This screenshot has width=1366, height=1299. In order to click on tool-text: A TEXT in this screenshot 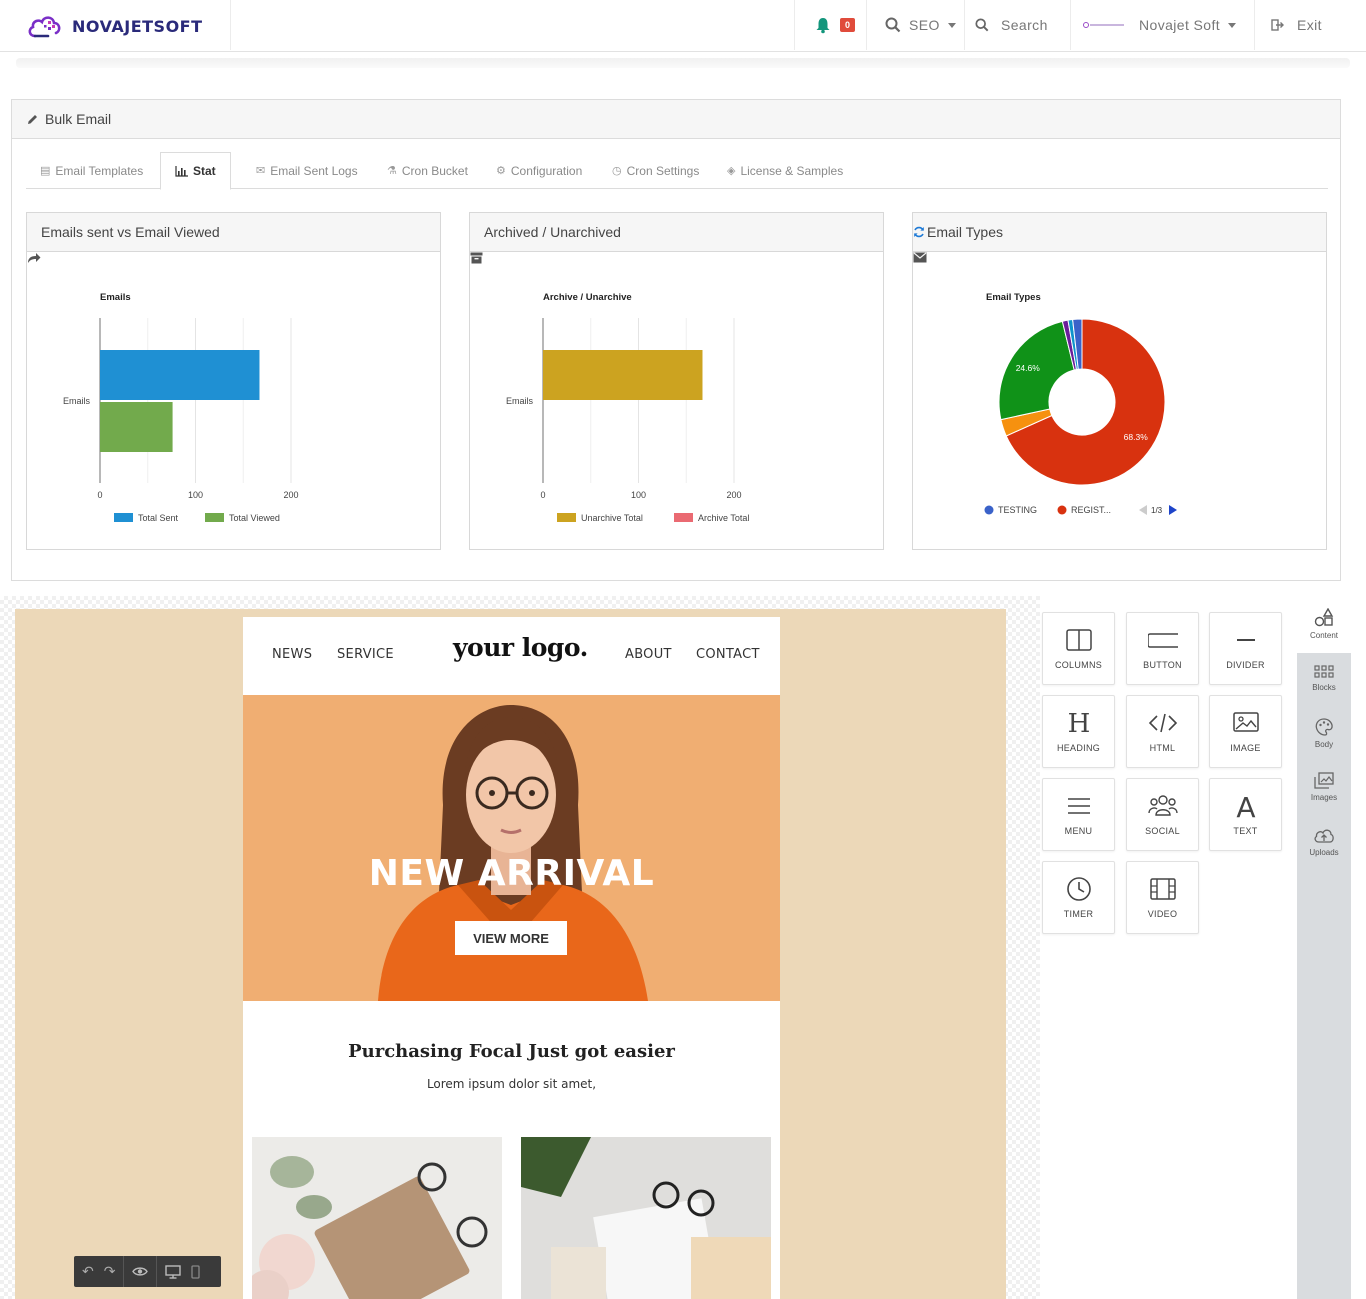, I will do `click(1245, 814)`.